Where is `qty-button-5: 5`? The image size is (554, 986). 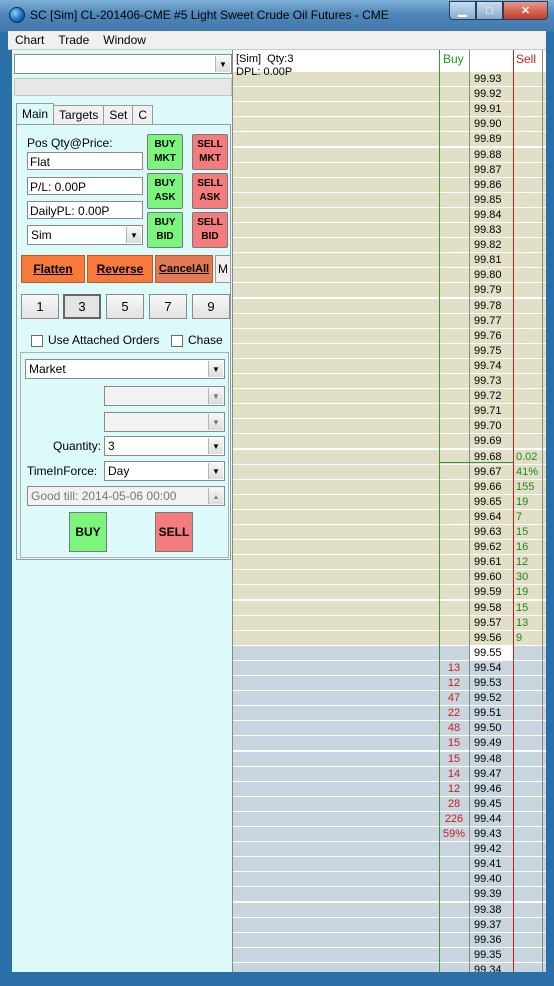 qty-button-5: 5 is located at coordinates (125, 306).